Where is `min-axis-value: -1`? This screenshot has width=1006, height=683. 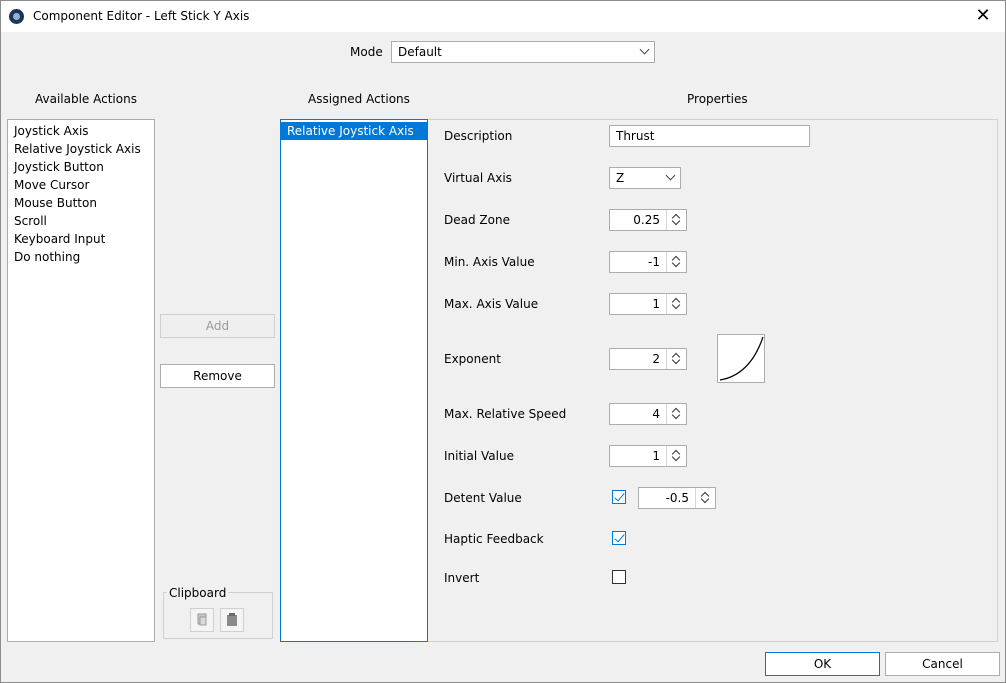 min-axis-value: -1 is located at coordinates (654, 262).